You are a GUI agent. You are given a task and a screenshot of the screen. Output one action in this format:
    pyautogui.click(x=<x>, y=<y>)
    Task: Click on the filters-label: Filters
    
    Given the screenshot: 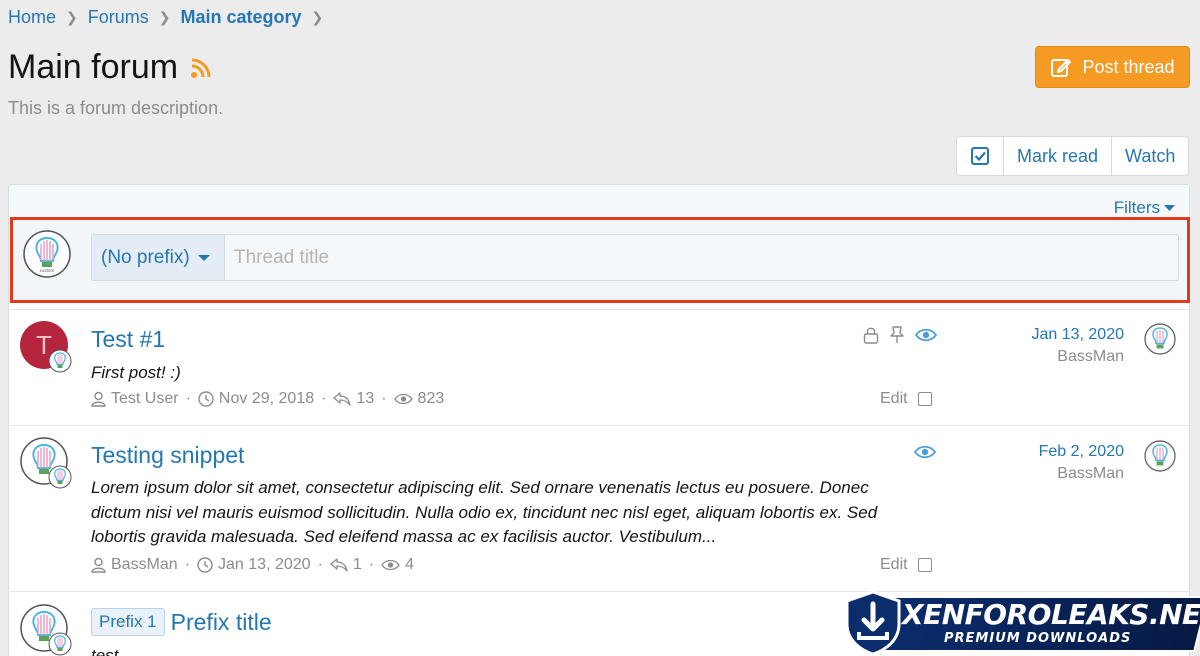 What is the action you would take?
    pyautogui.click(x=1136, y=207)
    